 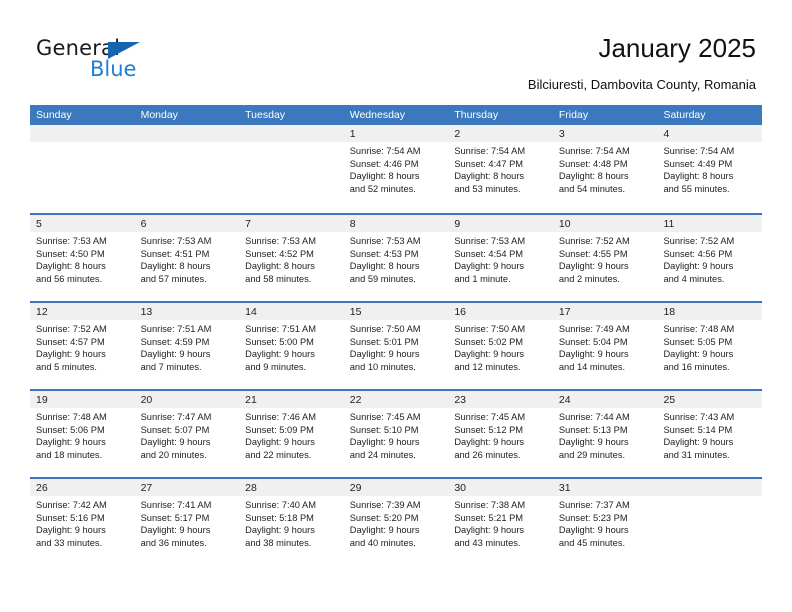 I want to click on day-number: 13, so click(x=187, y=311).